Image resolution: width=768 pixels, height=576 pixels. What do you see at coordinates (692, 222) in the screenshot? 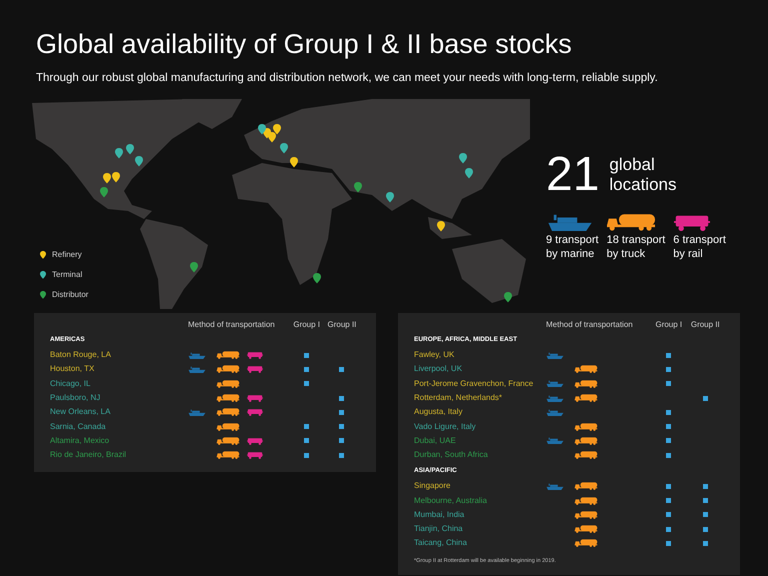
I see `railcar-icon` at bounding box center [692, 222].